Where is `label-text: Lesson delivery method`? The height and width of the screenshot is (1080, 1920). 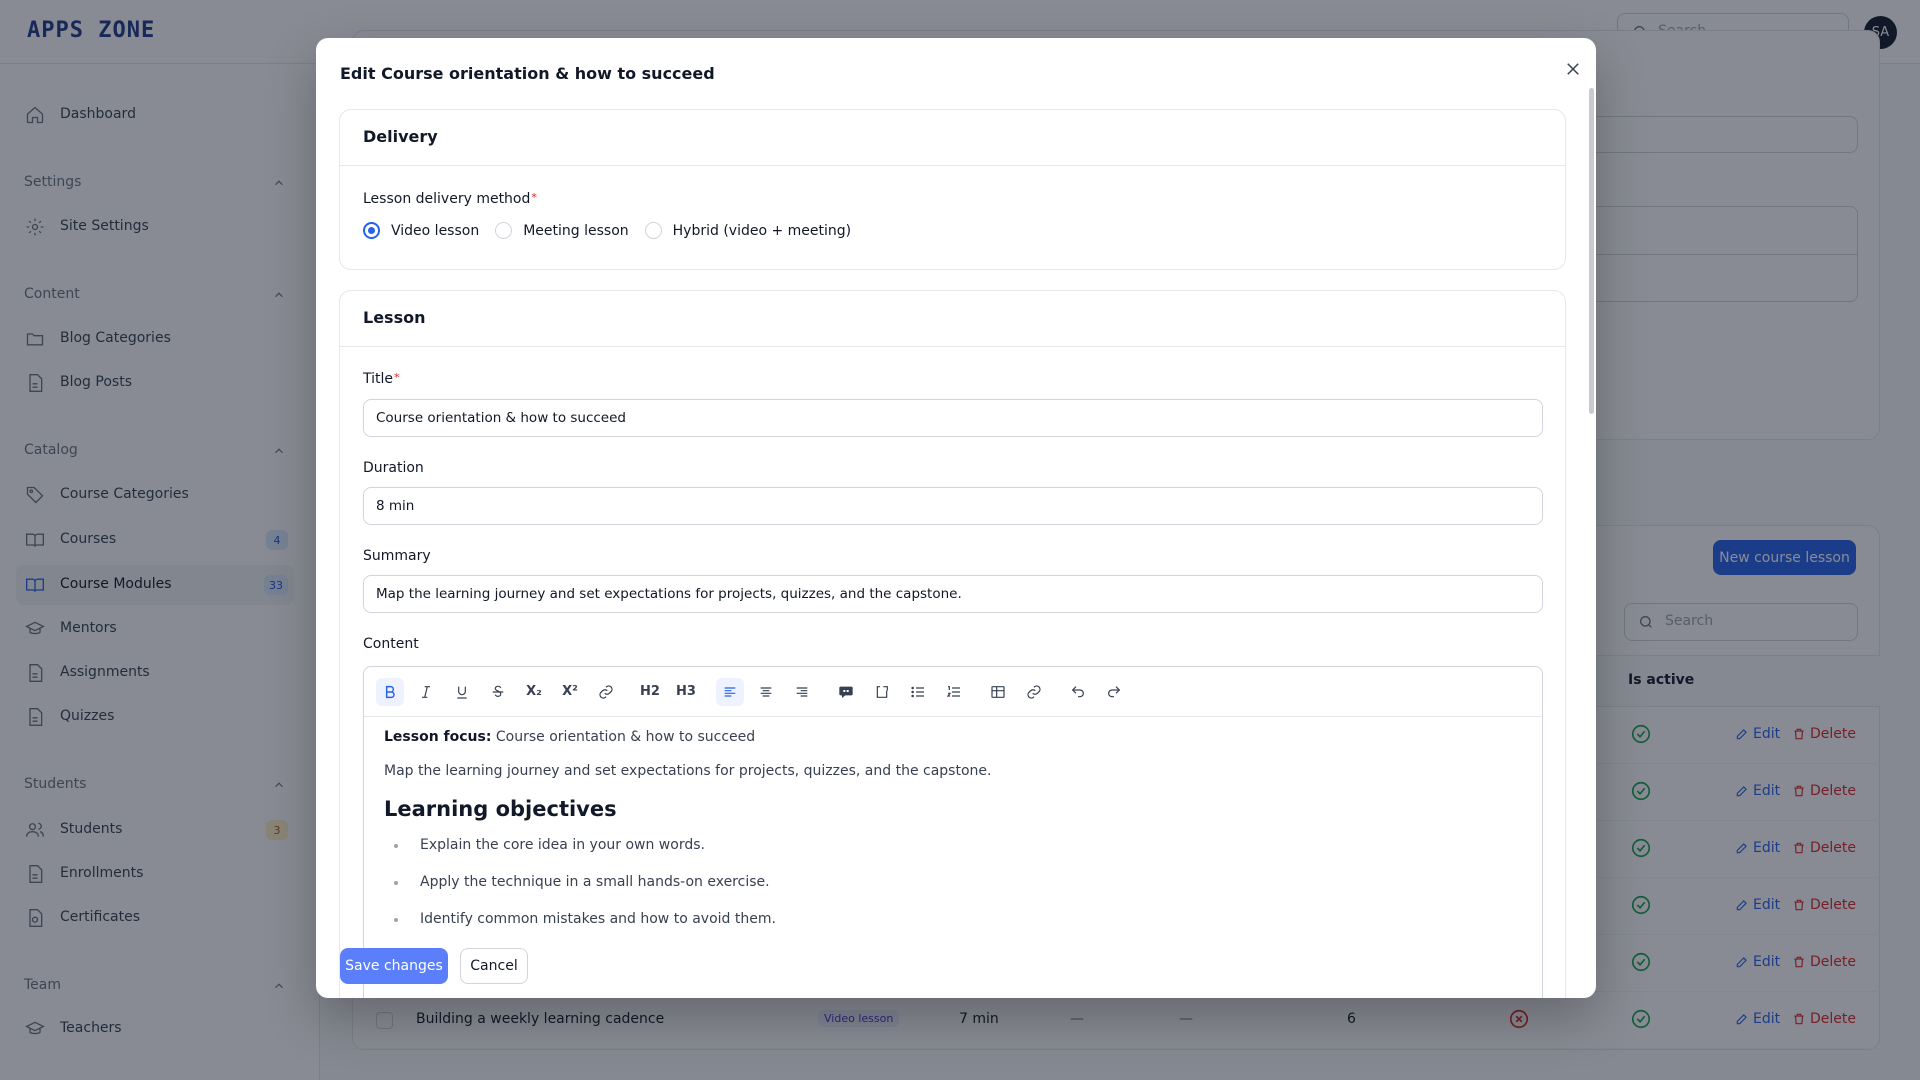 label-text: Lesson delivery method is located at coordinates (447, 199).